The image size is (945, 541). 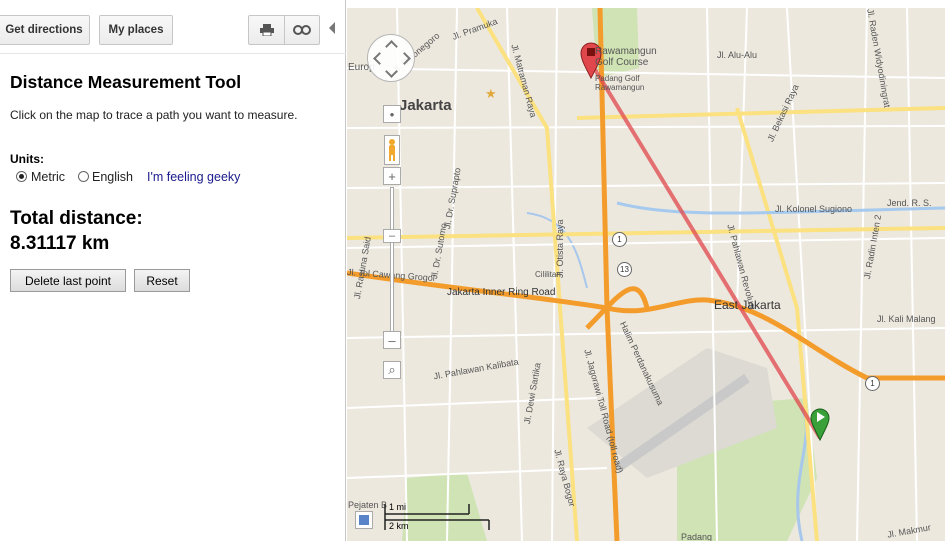 What do you see at coordinates (438, 518) in the screenshot?
I see `scale-bar: 1 mi 2 km` at bounding box center [438, 518].